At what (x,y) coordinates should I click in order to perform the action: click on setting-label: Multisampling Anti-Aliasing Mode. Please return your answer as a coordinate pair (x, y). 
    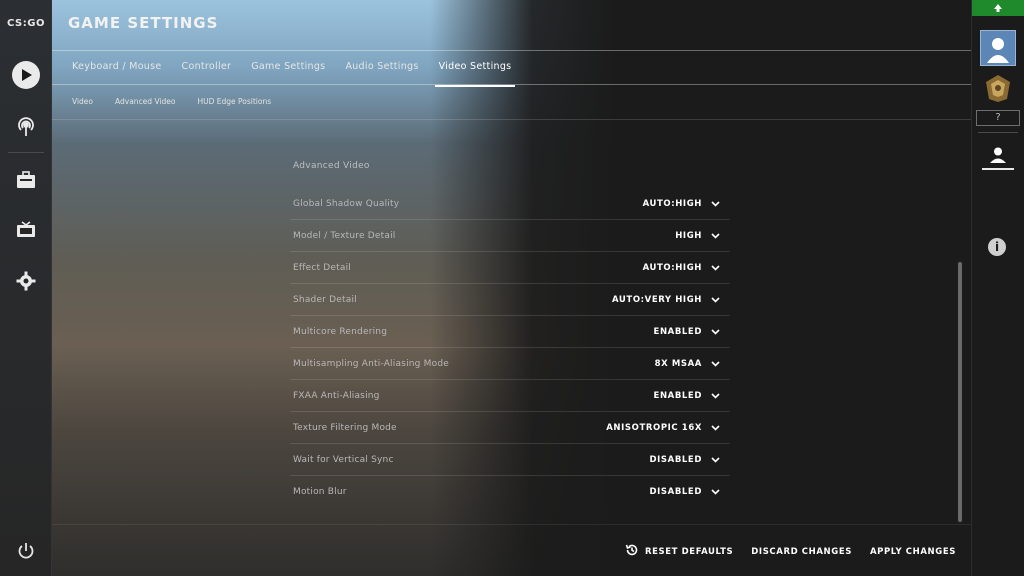
    Looking at the image, I should click on (371, 363).